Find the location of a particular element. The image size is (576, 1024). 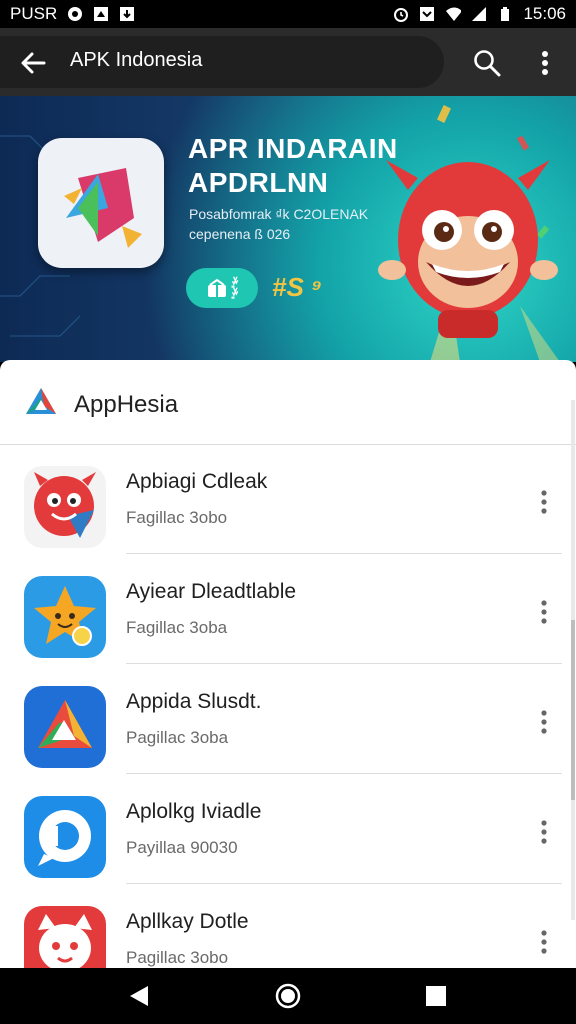

banner-headline-line2: APDRLNN is located at coordinates (258, 182).